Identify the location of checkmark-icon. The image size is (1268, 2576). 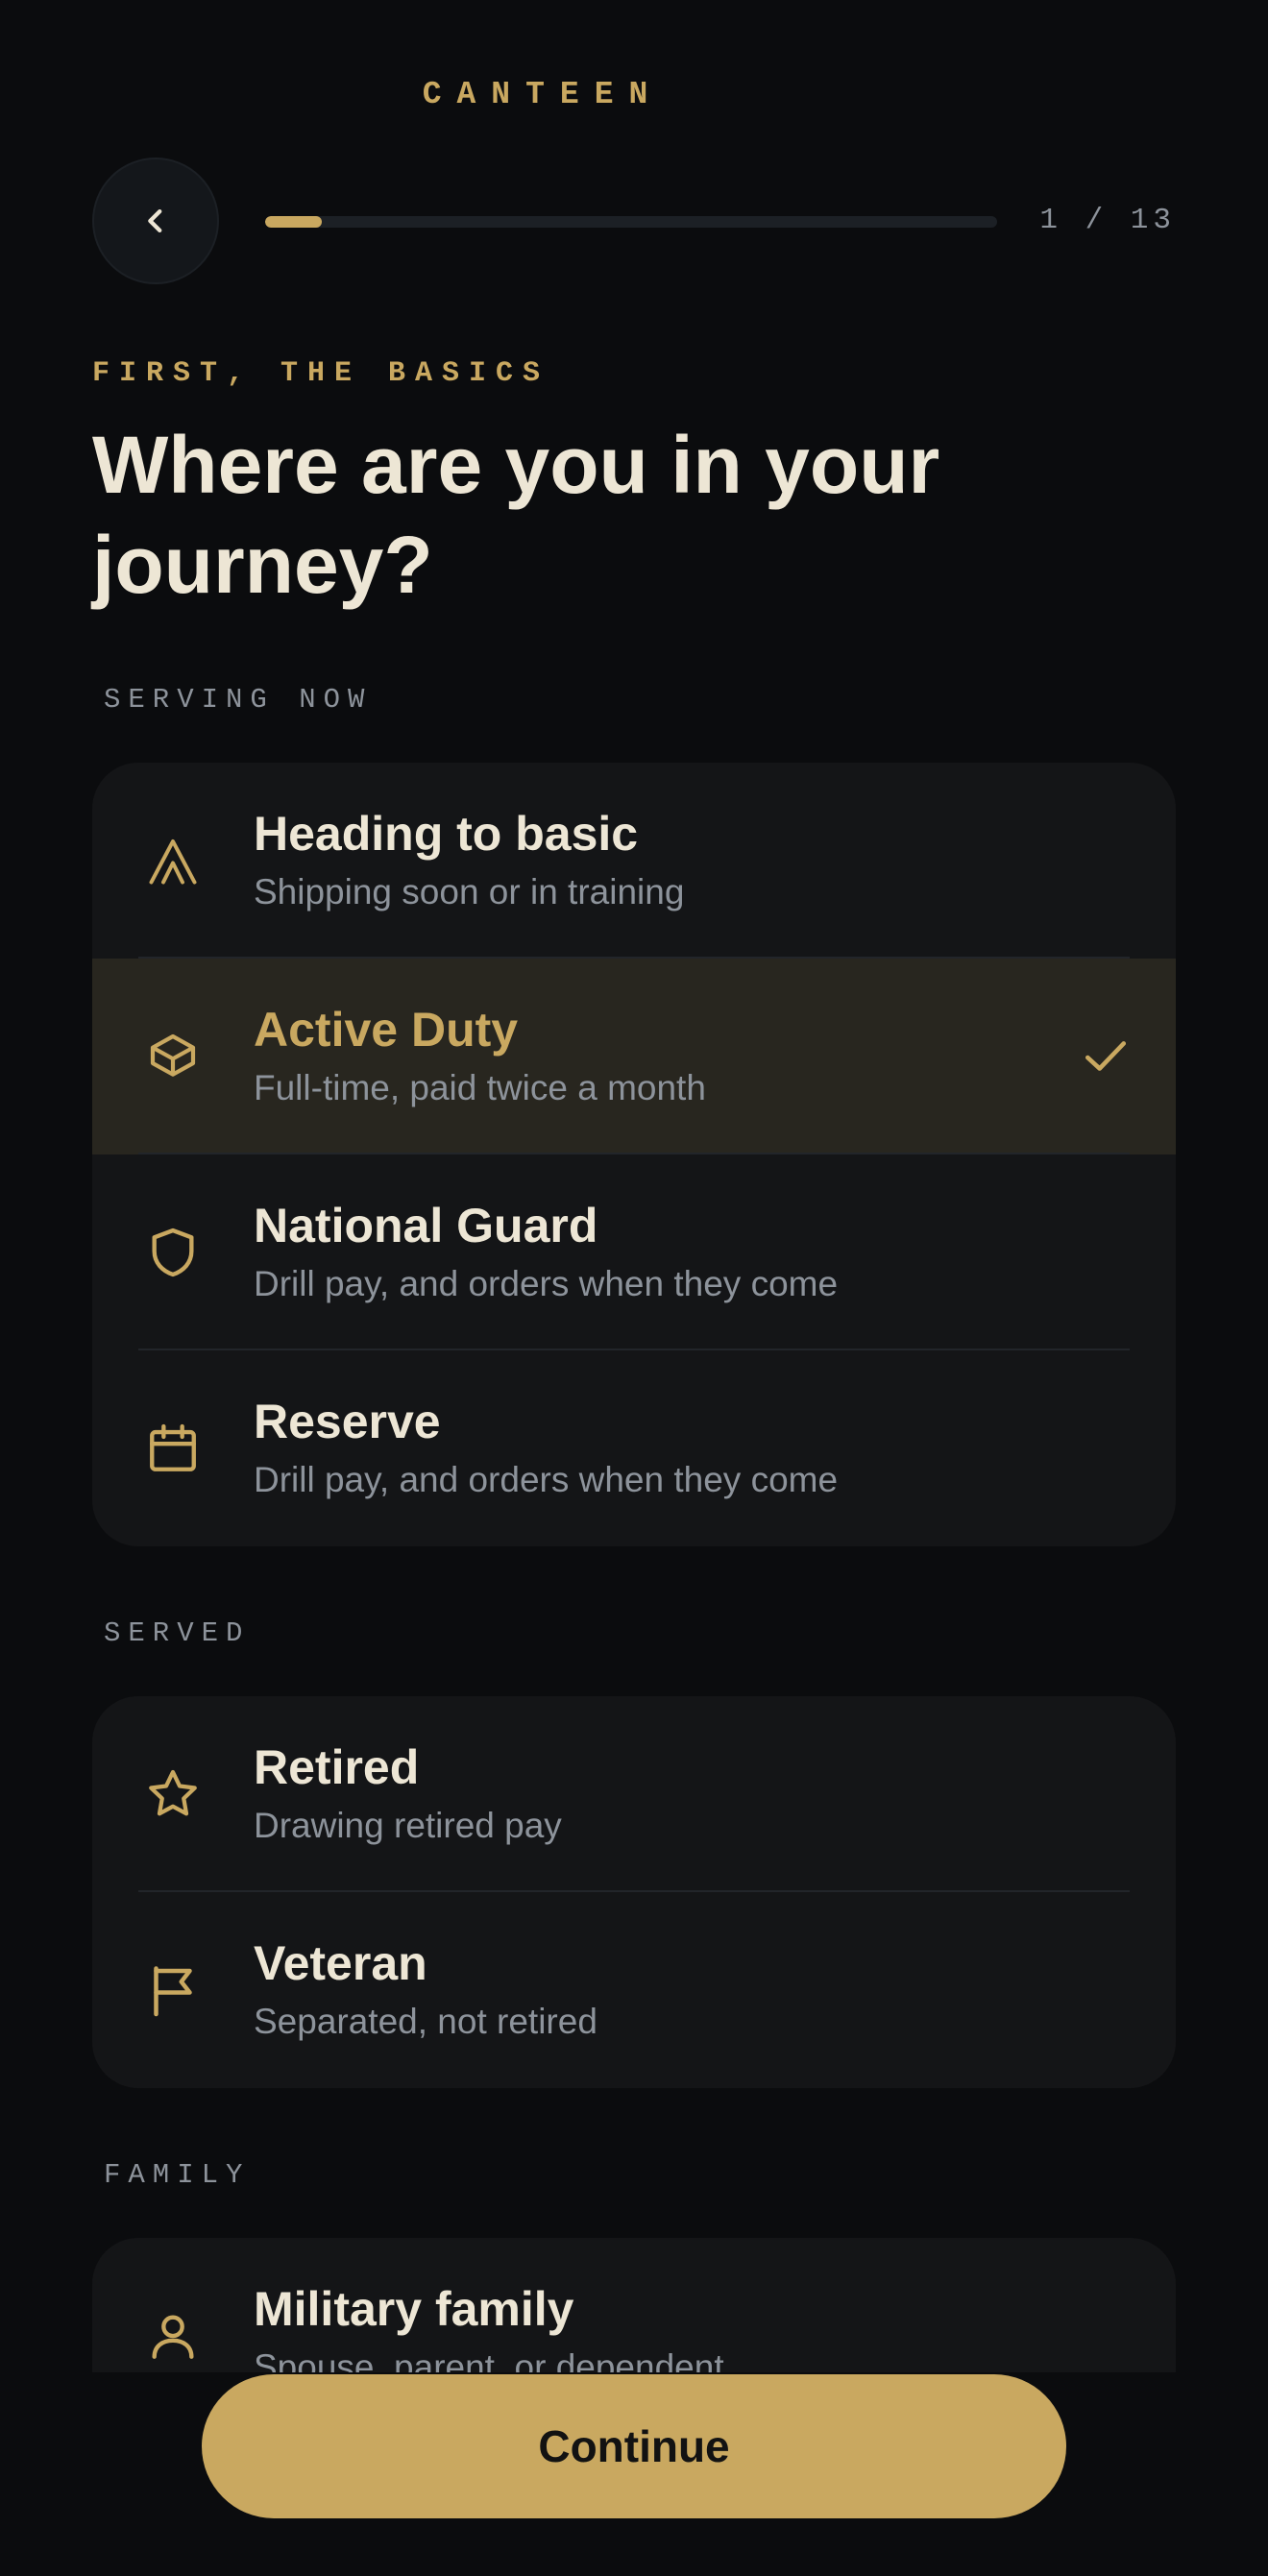
(1106, 1056).